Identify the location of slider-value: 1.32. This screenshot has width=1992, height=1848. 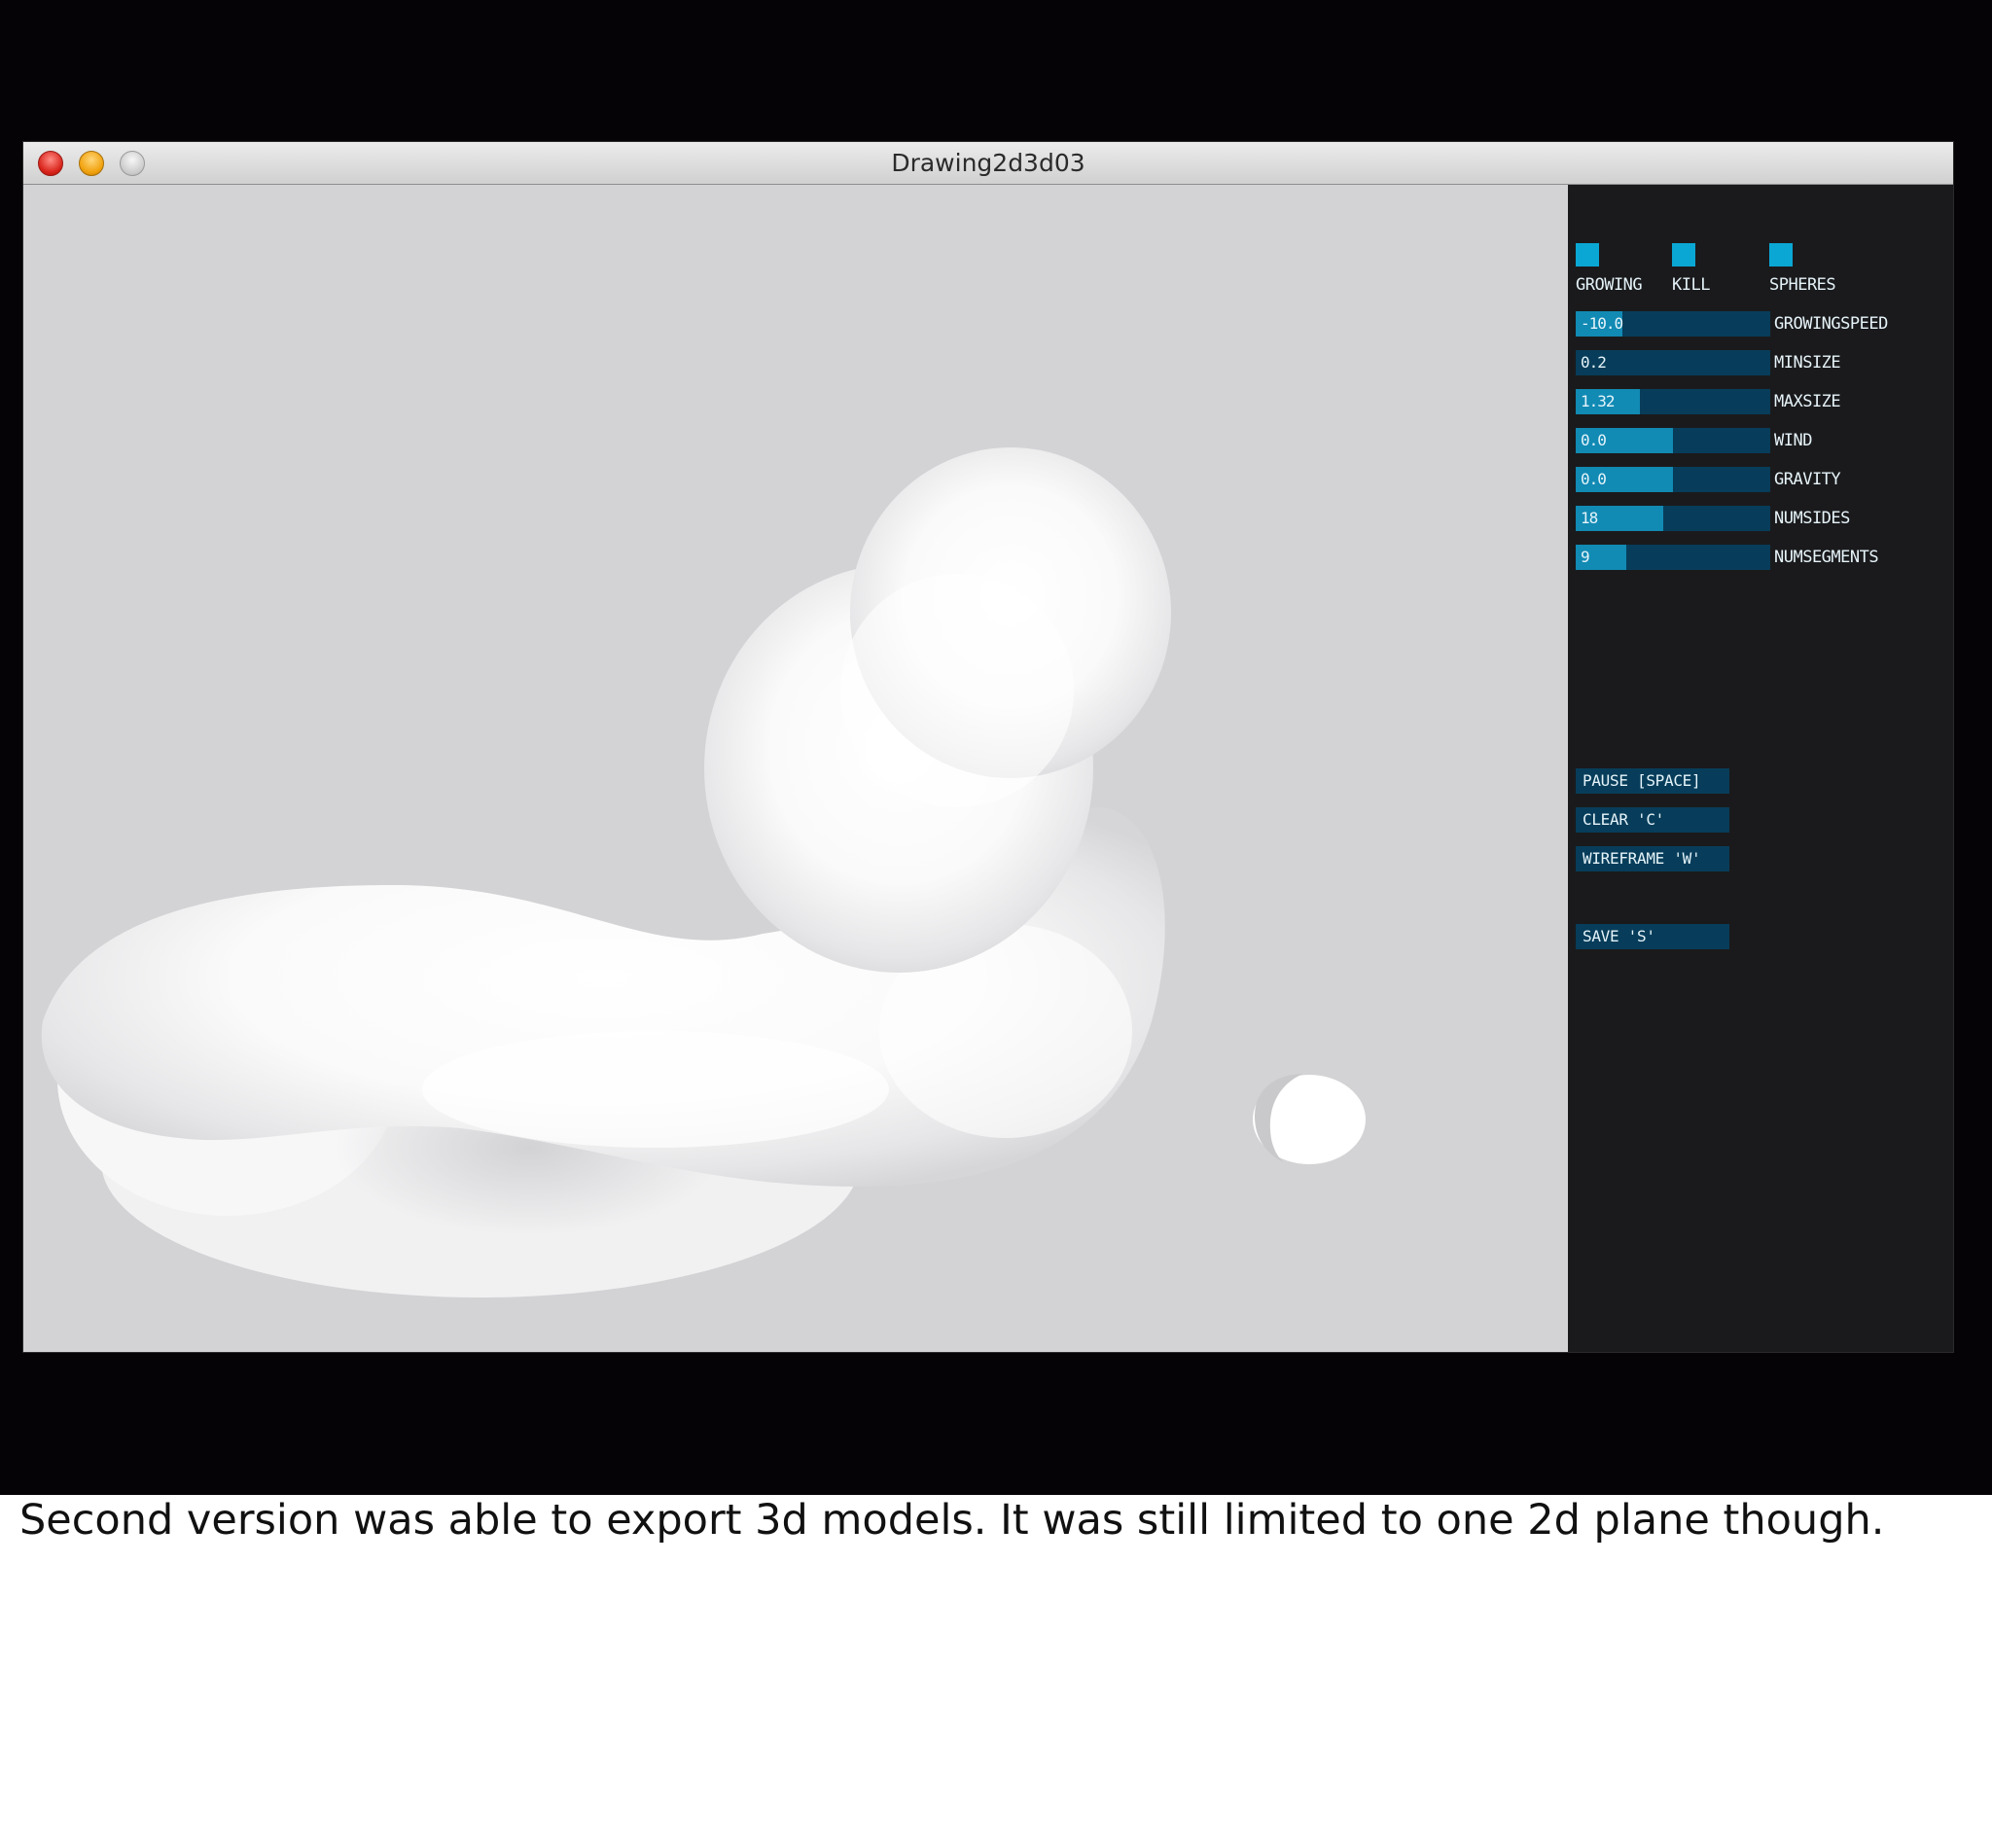
(1598, 401).